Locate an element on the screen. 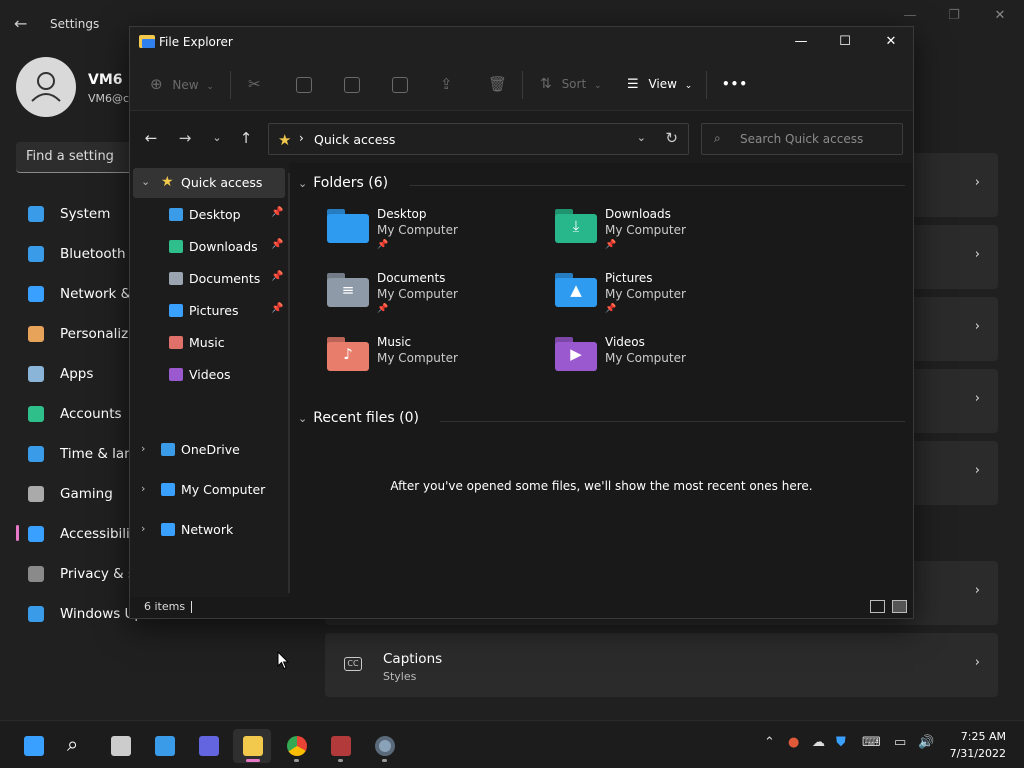 The height and width of the screenshot is (768, 1024). sidebar-item-quick-access: ⌄ ★ Quick access is located at coordinates (209, 183).